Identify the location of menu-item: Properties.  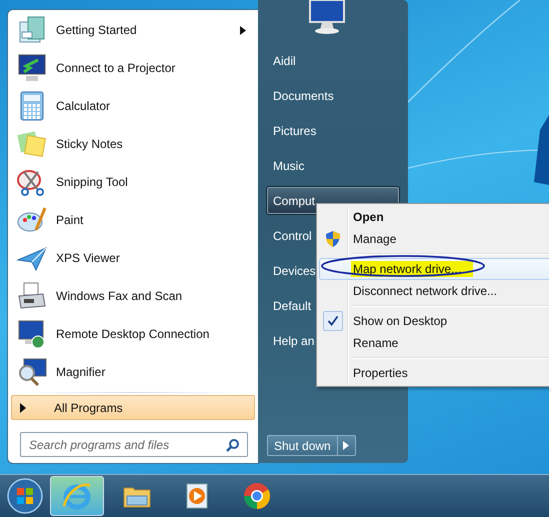
(434, 373).